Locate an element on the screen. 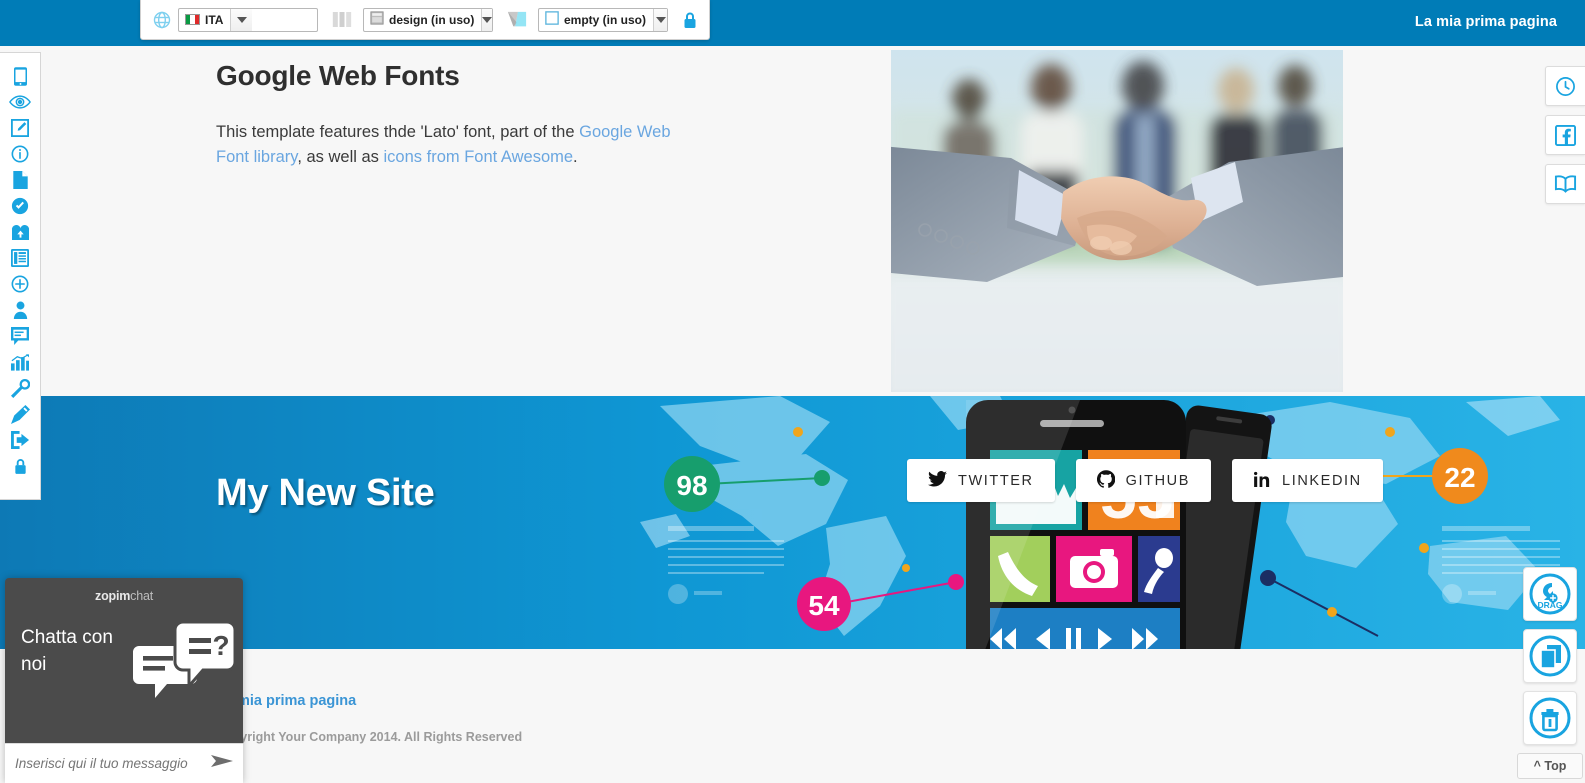 The image size is (1585, 783). svg-text: 54 is located at coordinates (824, 605).